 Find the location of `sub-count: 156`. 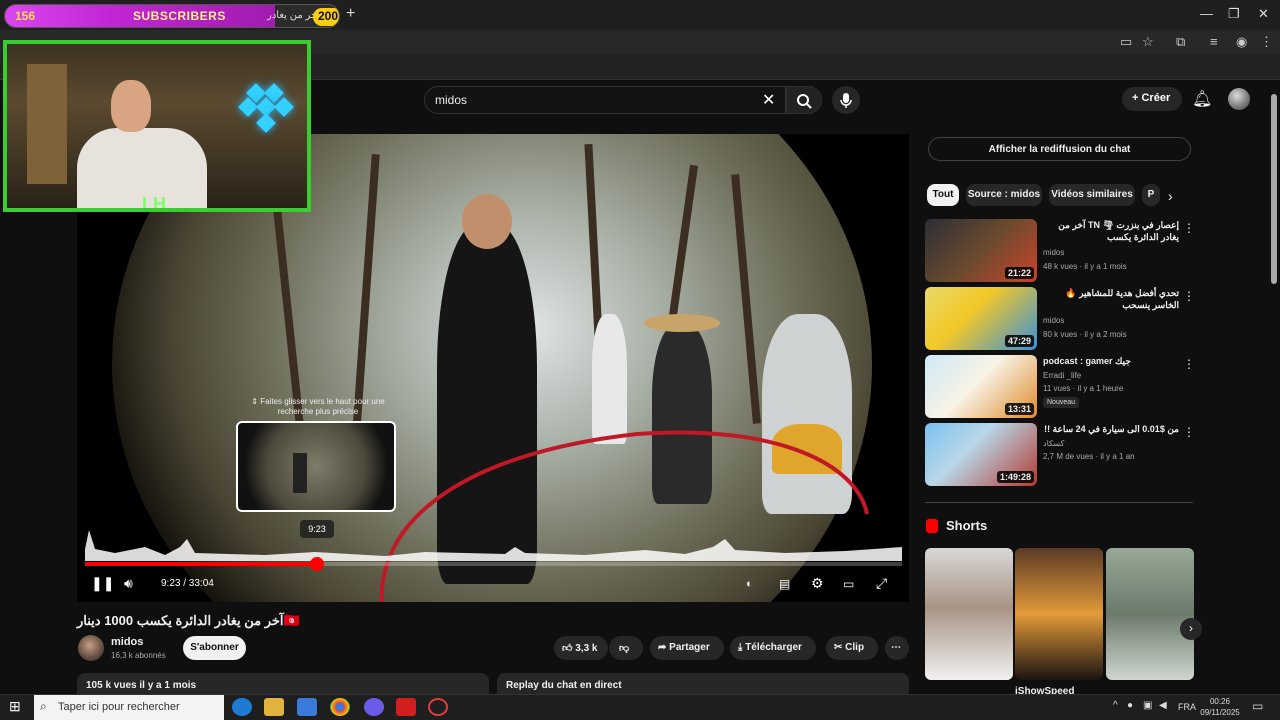

sub-count: 156 is located at coordinates (25, 16).